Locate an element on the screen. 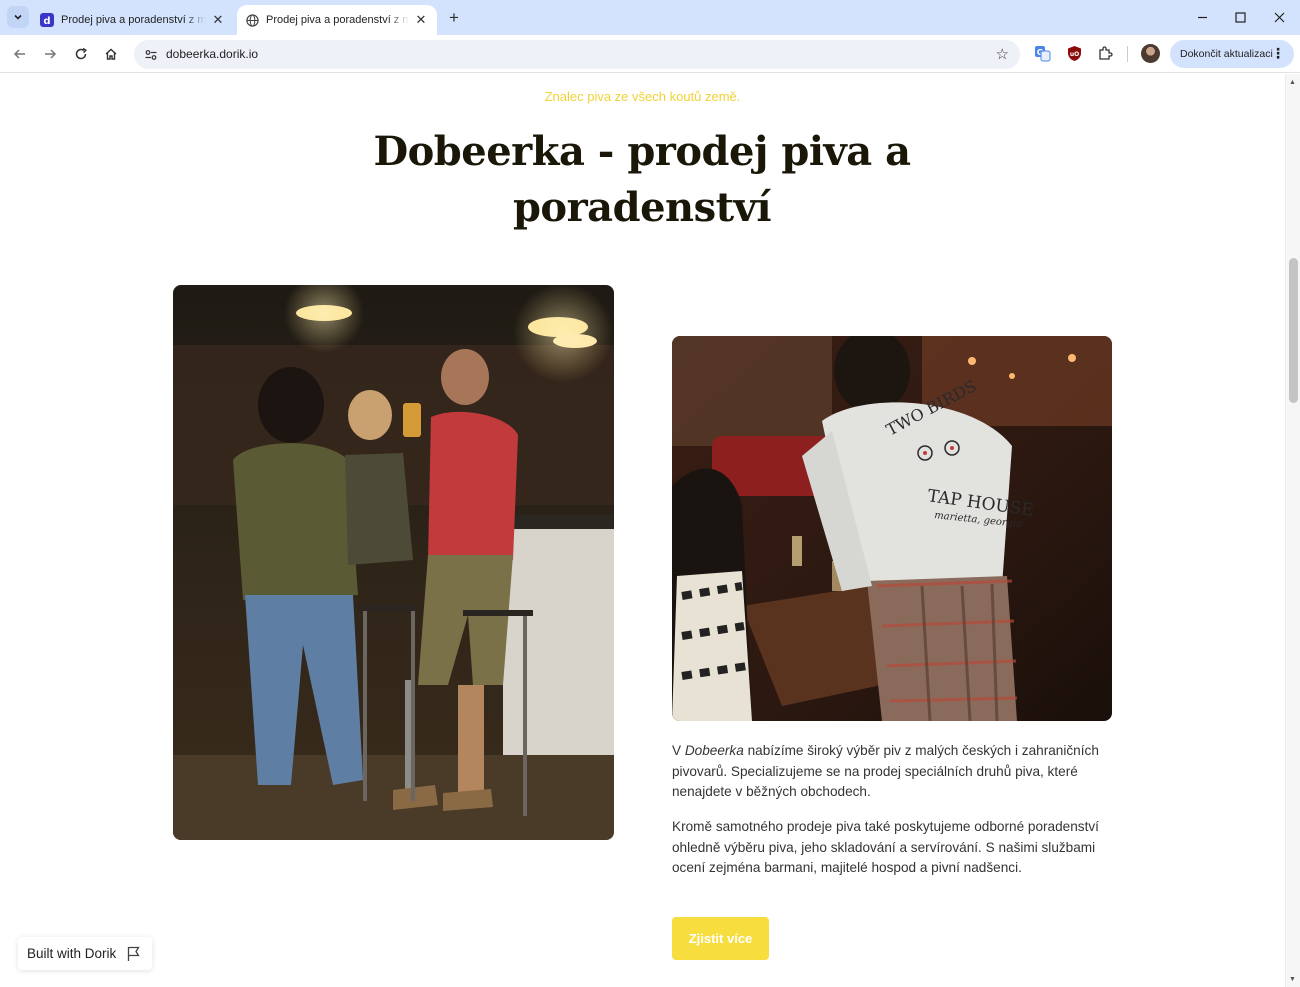 The height and width of the screenshot is (987, 1300). maximize-icon is located at coordinates (1240, 17).